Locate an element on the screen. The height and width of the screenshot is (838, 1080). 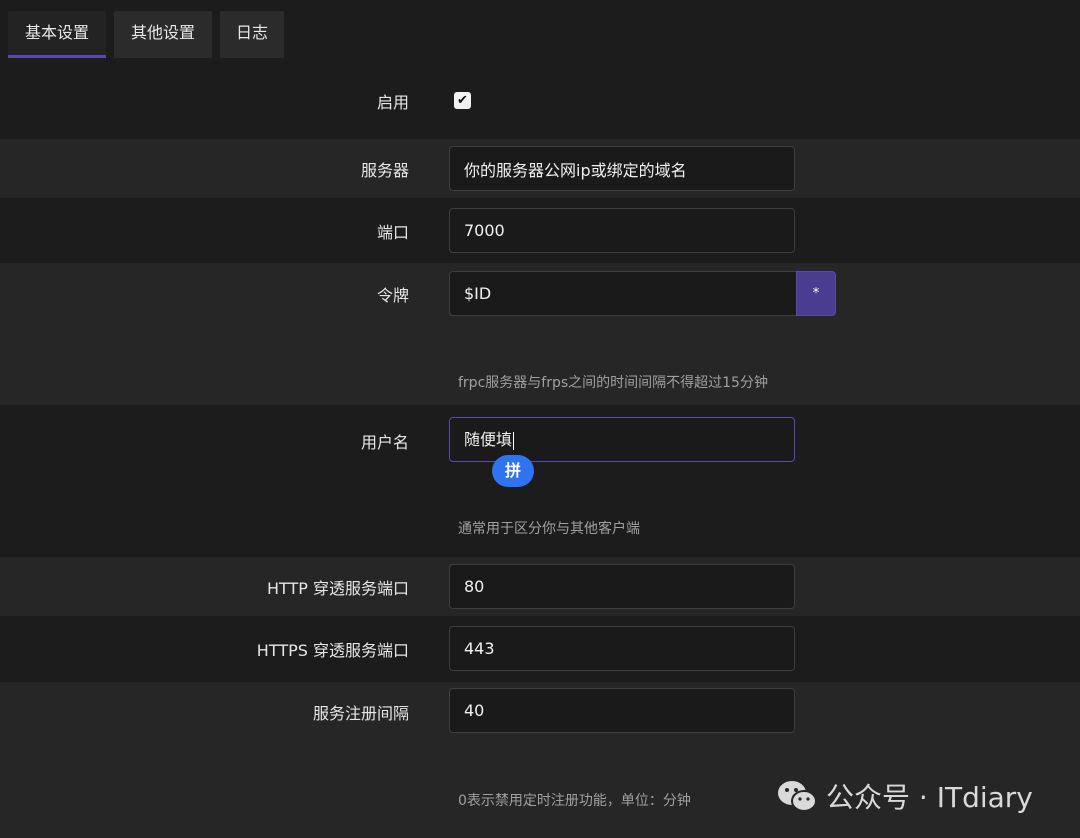
http-port-input is located at coordinates (622, 586).